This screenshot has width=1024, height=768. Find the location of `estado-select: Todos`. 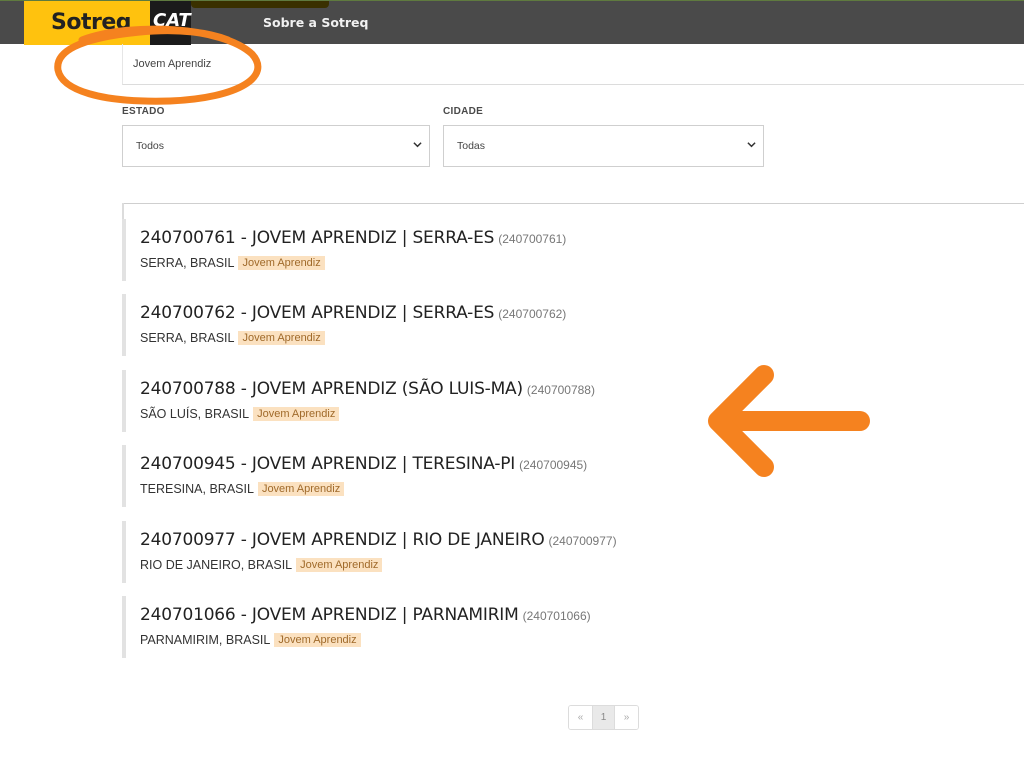

estado-select: Todos is located at coordinates (276, 146).